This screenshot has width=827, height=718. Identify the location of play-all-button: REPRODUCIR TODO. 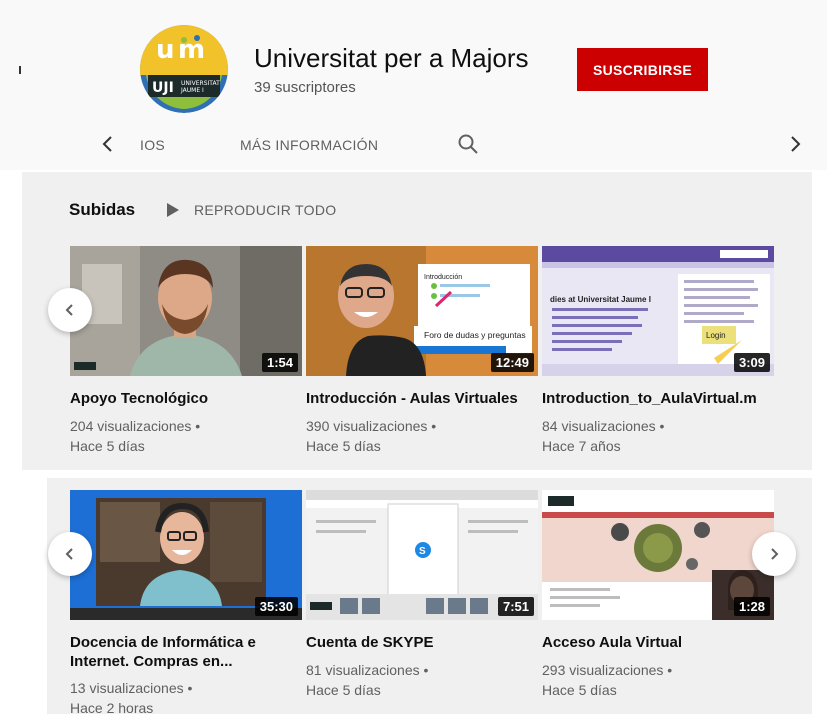
(251, 210).